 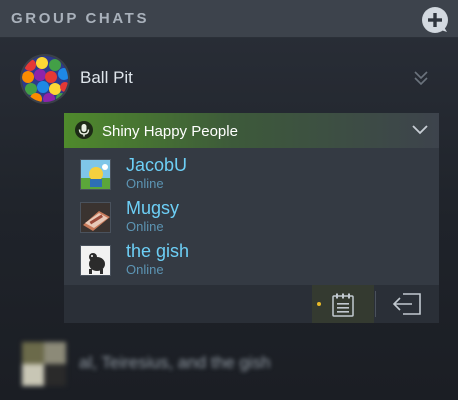 What do you see at coordinates (251, 130) in the screenshot?
I see `voice-channel-header: Shiny Happy People` at bounding box center [251, 130].